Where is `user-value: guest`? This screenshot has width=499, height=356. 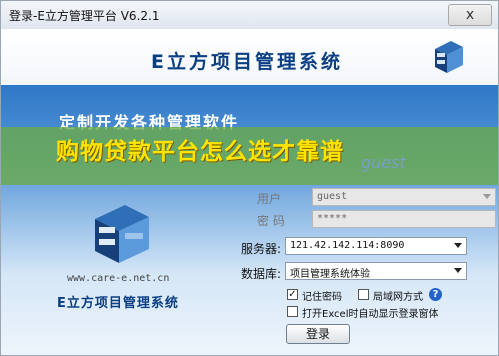 user-value: guest is located at coordinates (332, 196).